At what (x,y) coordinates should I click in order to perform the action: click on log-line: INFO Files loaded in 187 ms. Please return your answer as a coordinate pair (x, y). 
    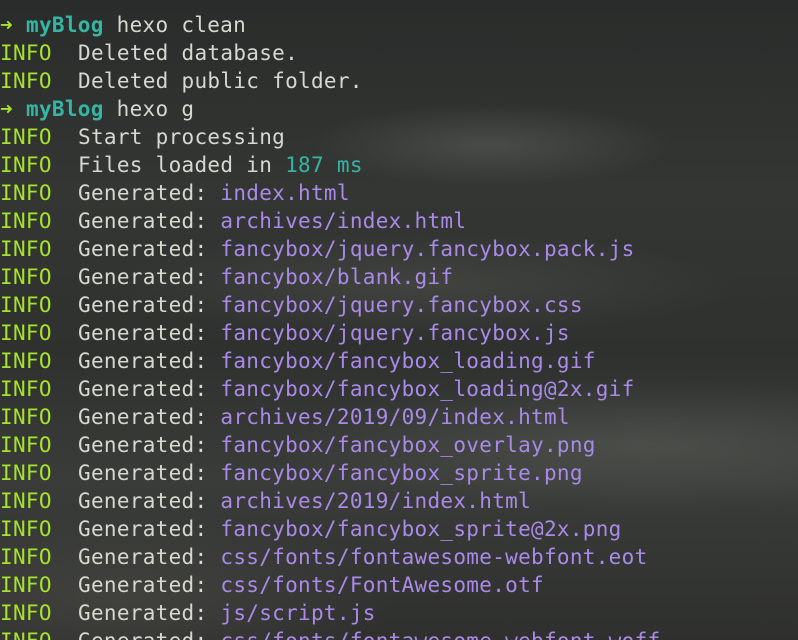
    Looking at the image, I should click on (399, 165).